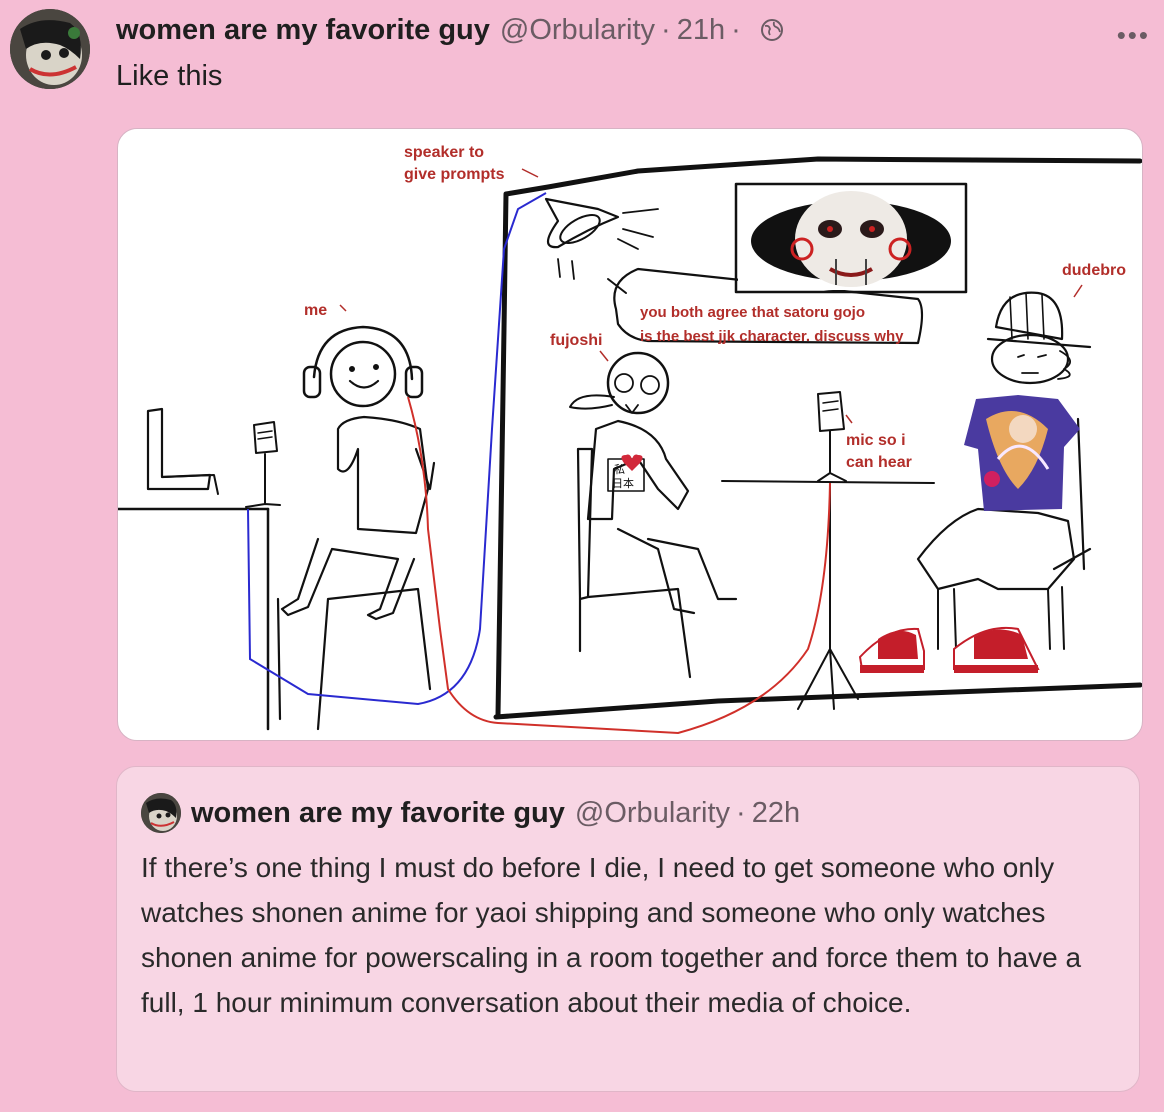 The image size is (1164, 1112). I want to click on more-options-button: •••, so click(1133, 35).